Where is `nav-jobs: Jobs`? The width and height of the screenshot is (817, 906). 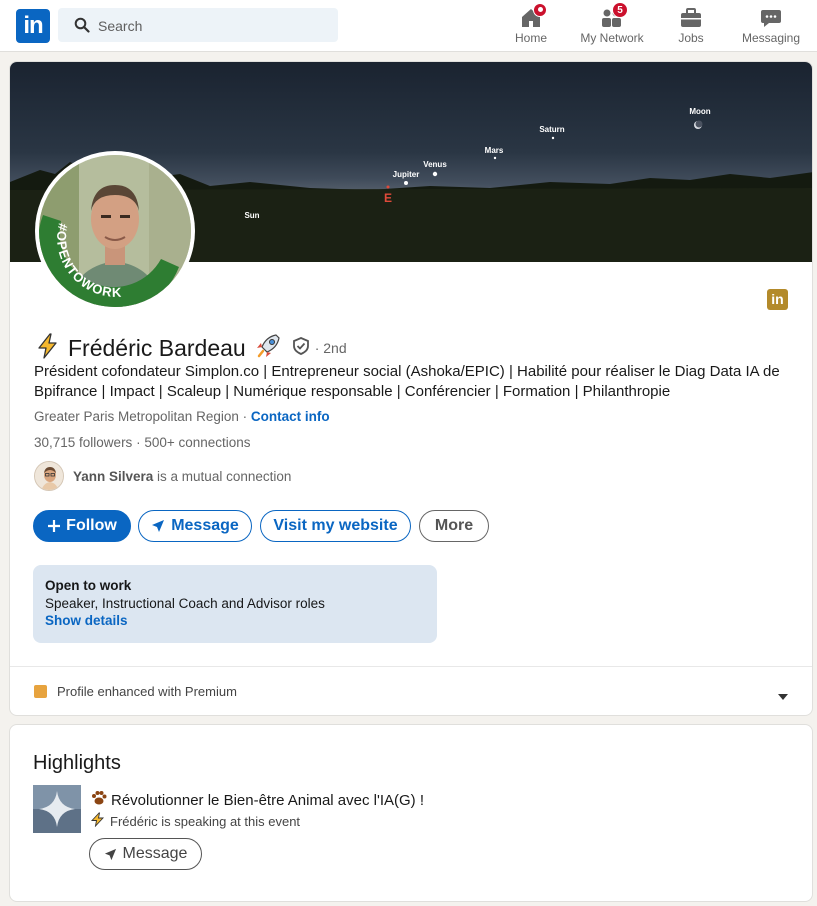
nav-jobs: Jobs is located at coordinates (691, 26).